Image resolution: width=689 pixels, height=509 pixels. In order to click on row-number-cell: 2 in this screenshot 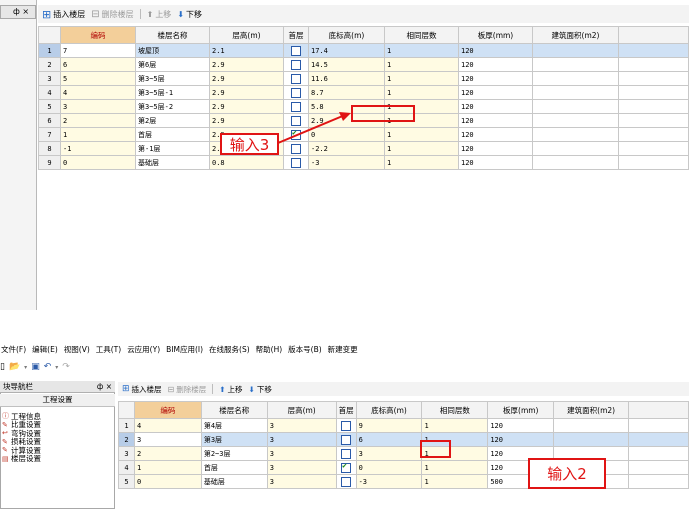, I will do `click(126, 439)`.